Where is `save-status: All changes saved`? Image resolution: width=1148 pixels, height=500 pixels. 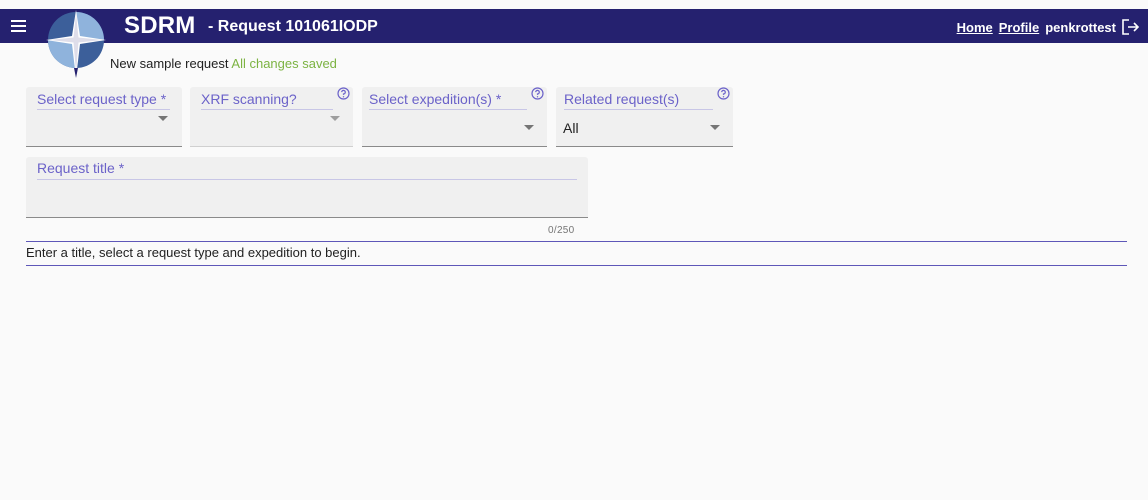 save-status: All changes saved is located at coordinates (284, 63).